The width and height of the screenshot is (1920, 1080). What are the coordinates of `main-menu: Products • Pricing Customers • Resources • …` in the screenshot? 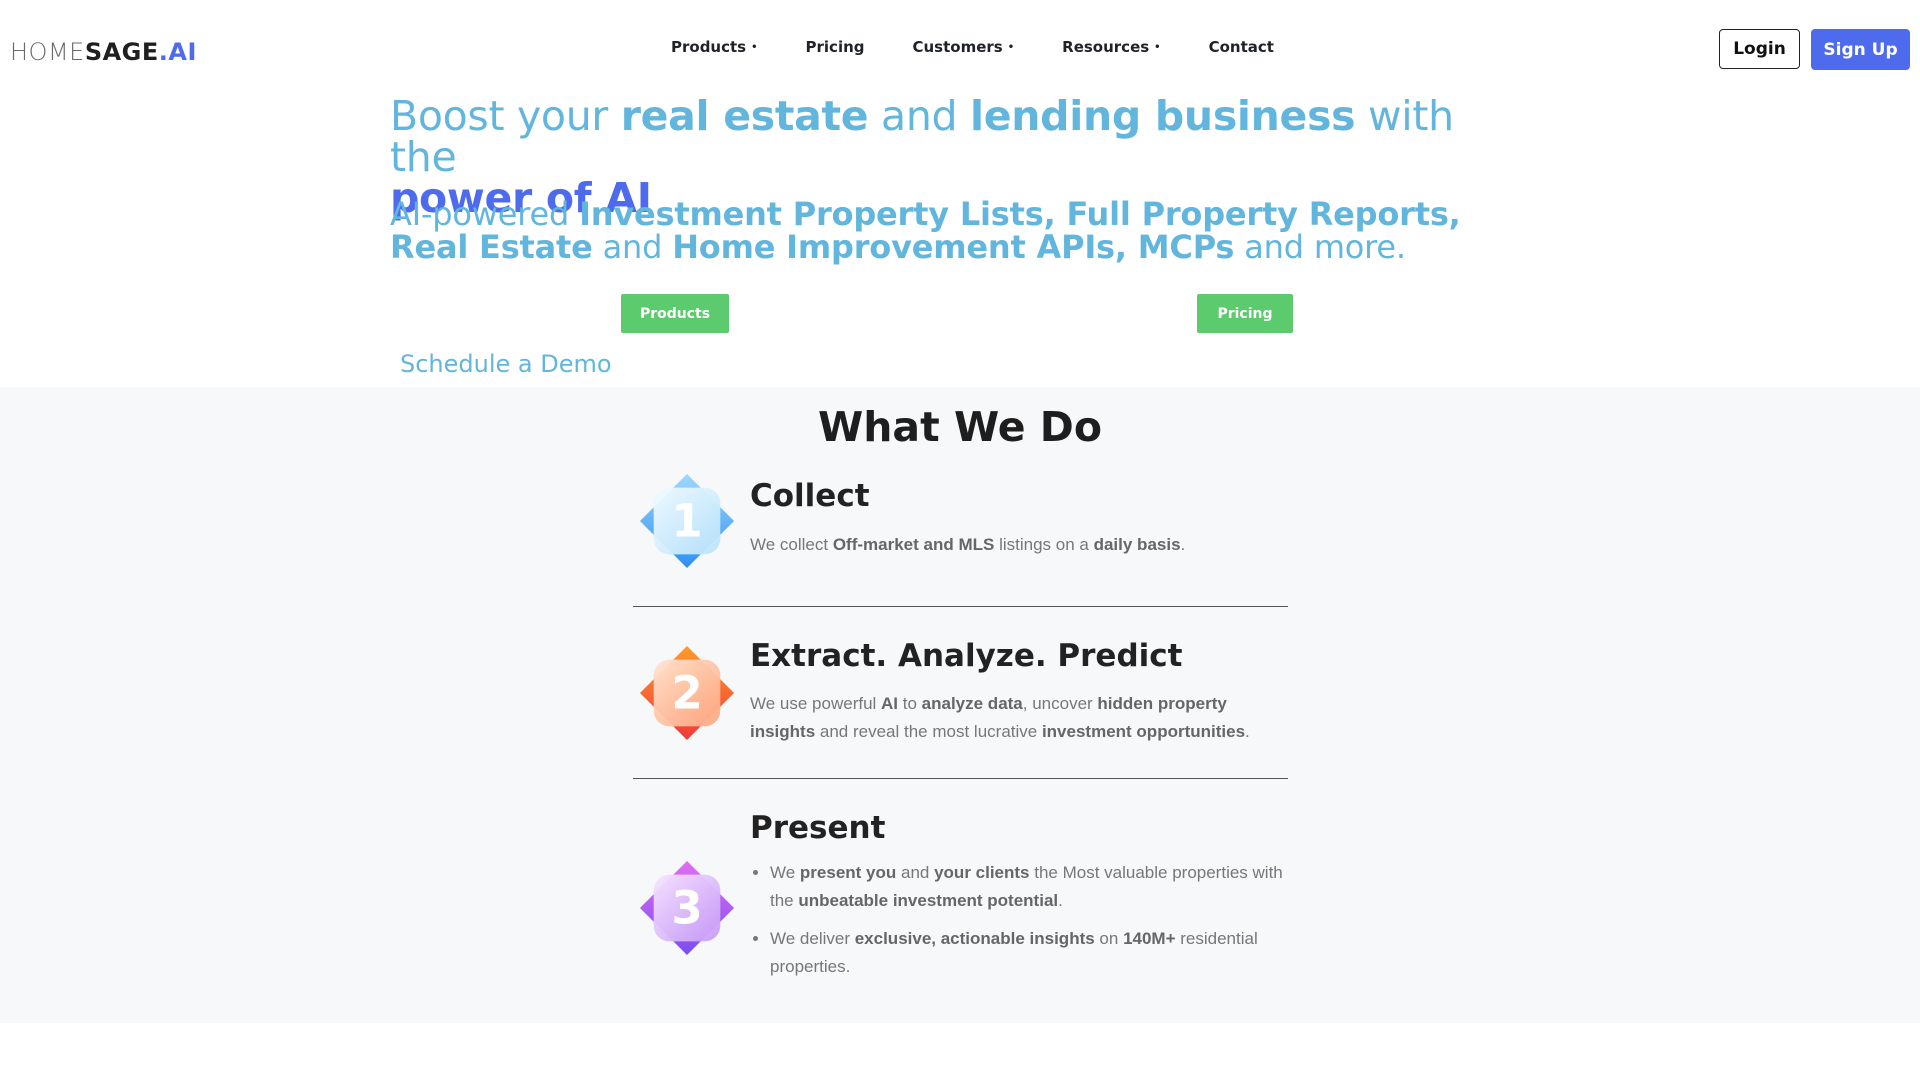 It's located at (996, 47).